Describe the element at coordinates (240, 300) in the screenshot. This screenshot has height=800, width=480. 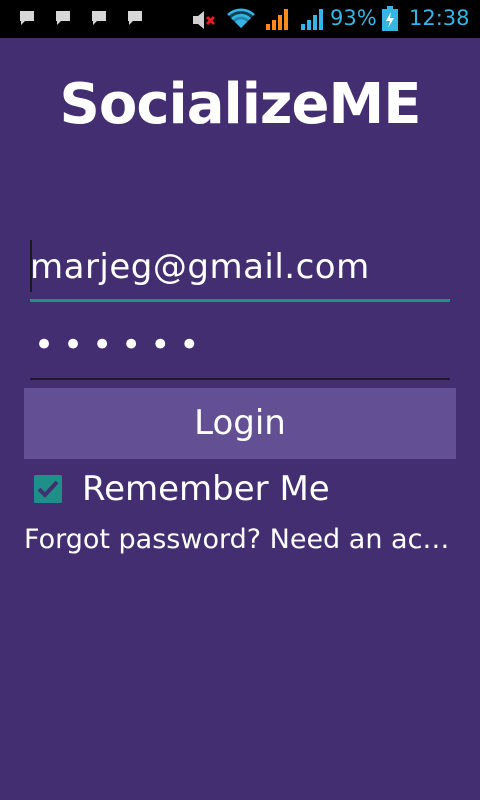
I see `email-underline` at that location.